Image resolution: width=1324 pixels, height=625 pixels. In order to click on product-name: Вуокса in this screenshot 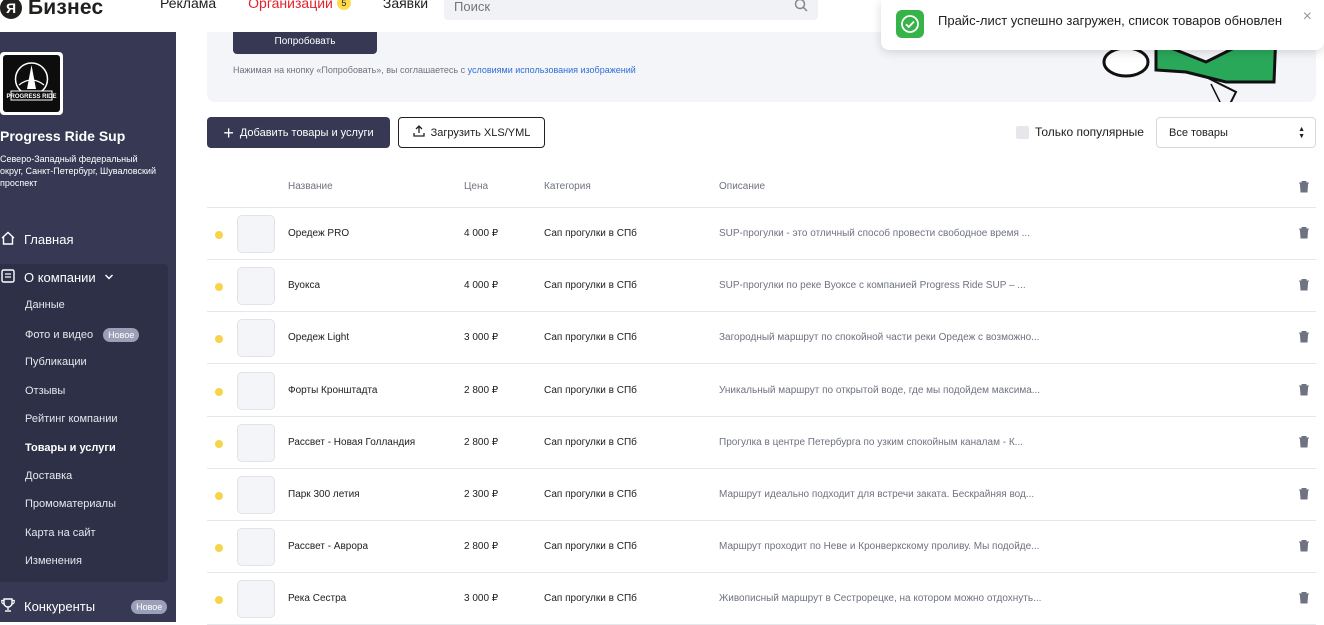, I will do `click(304, 285)`.